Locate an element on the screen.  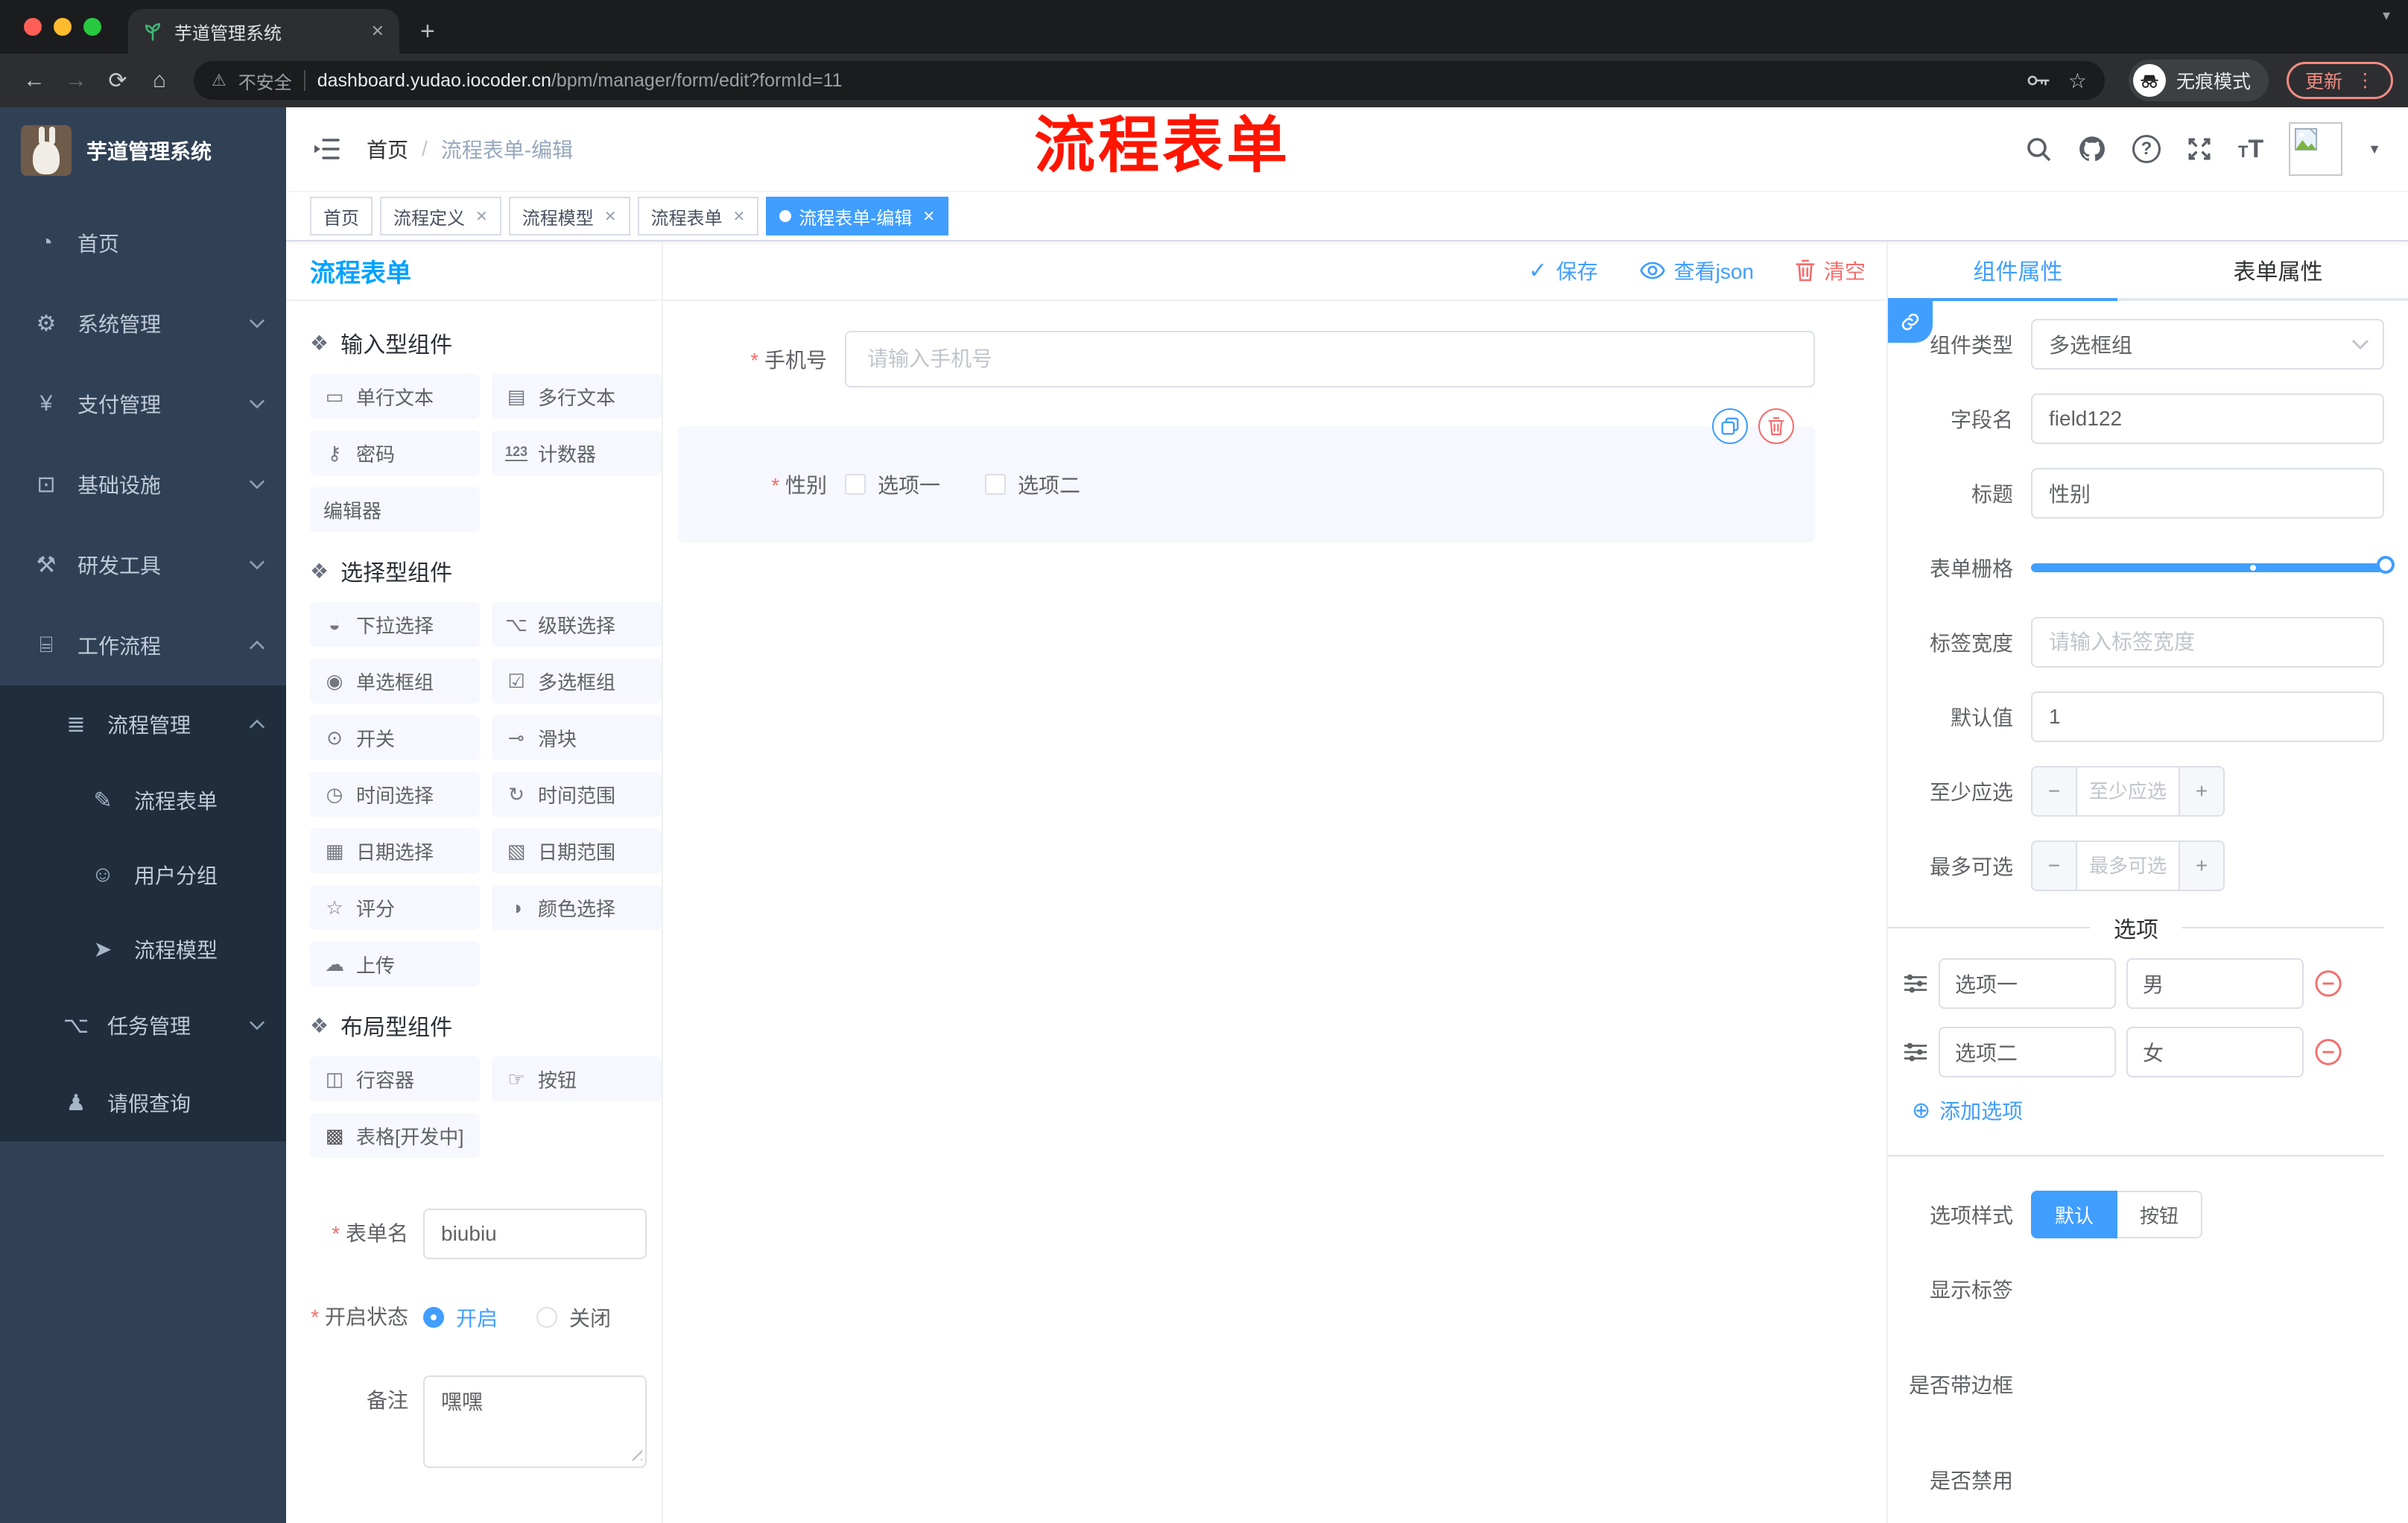
sidebar-item-用户分组: ☺ 用户分组 is located at coordinates (143, 875).